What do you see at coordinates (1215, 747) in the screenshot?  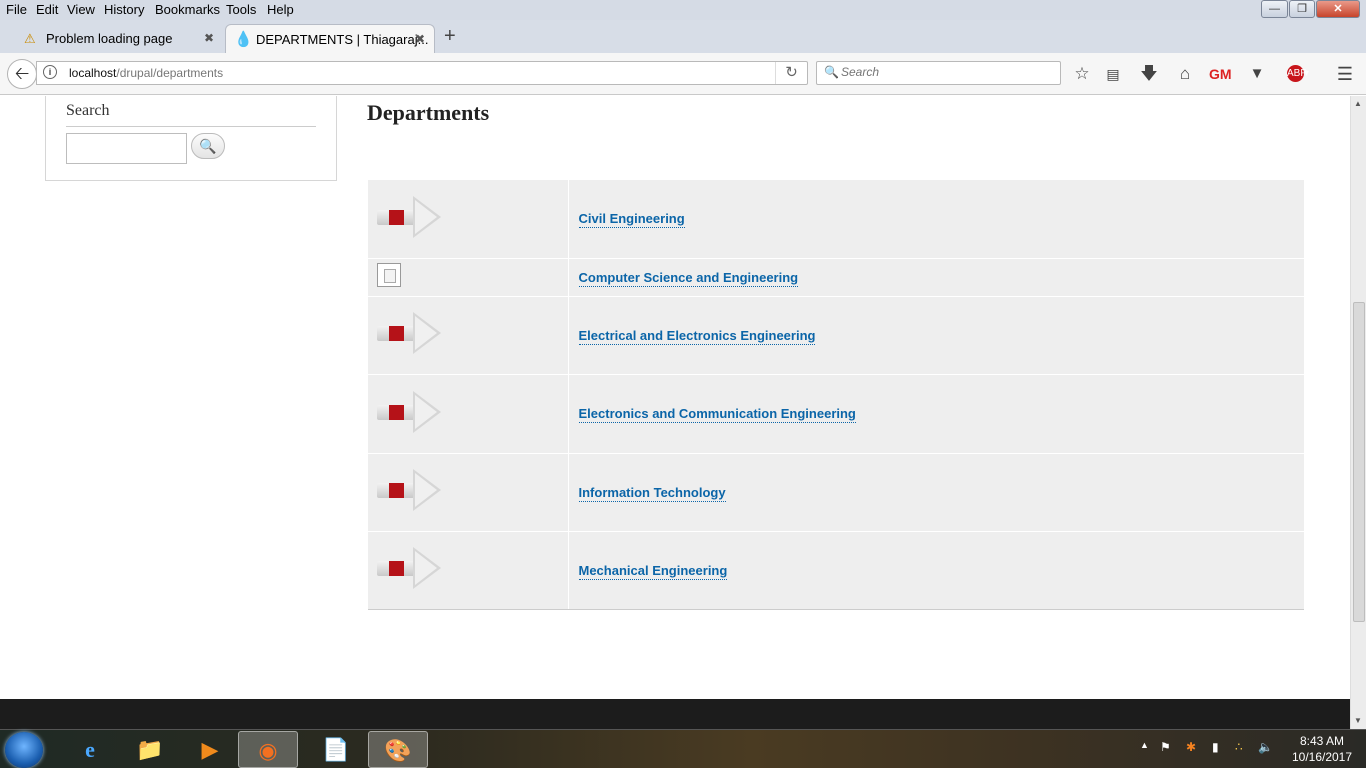 I see `battery-icon: ▮` at bounding box center [1215, 747].